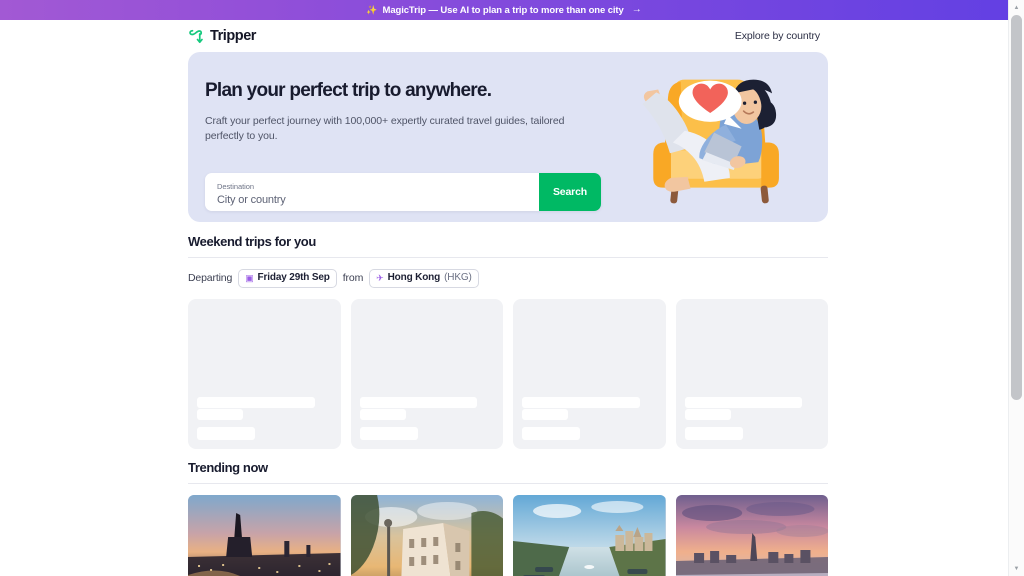 The width and height of the screenshot is (1024, 576). Describe the element at coordinates (504, 35) in the screenshot. I see `site-header: Tripper Explore by country` at that location.